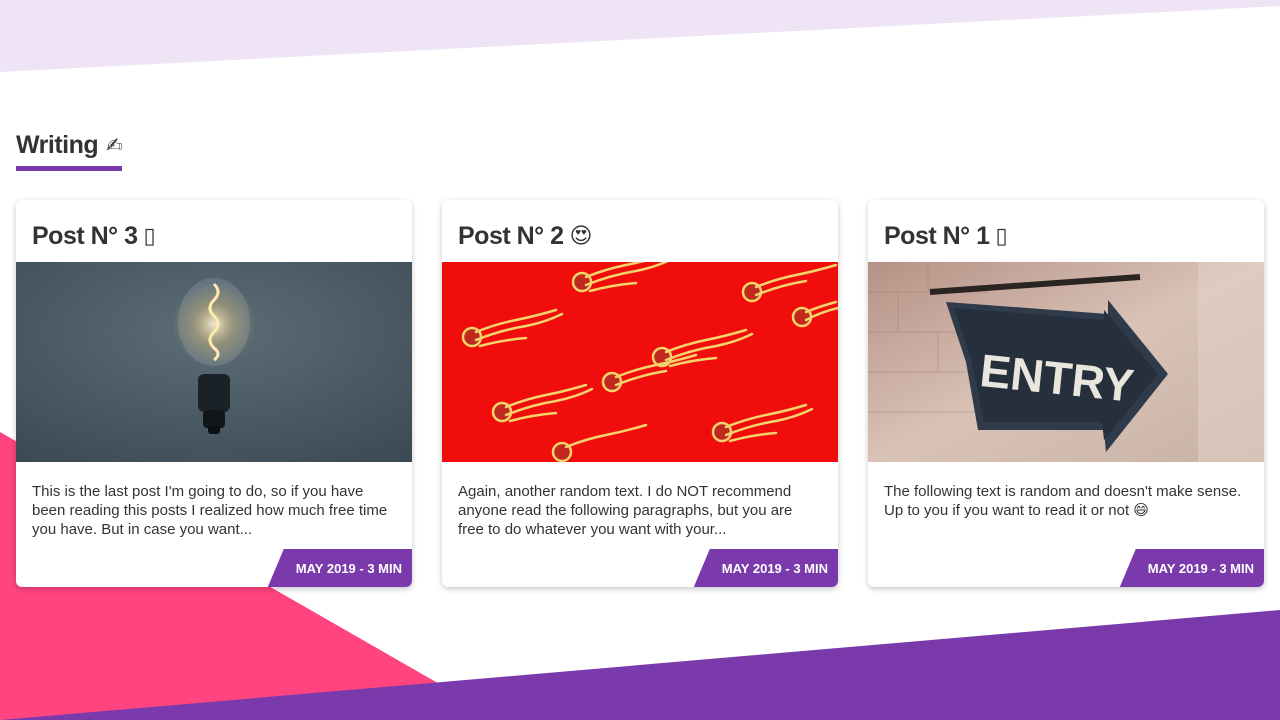 Image resolution: width=1280 pixels, height=720 pixels. What do you see at coordinates (937, 235) in the screenshot?
I see `post-title-text: Post N° 1` at bounding box center [937, 235].